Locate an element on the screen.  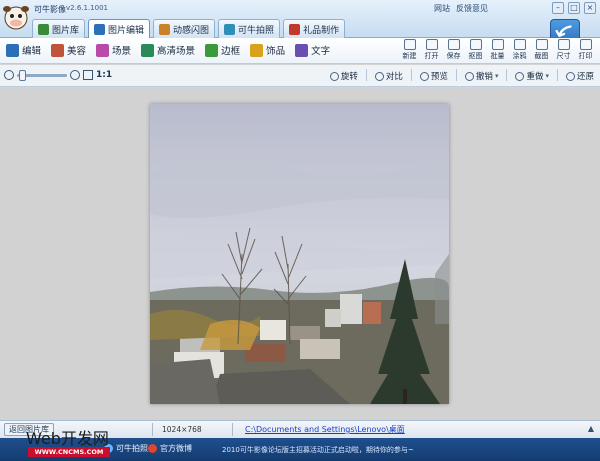
screenshot-button: 截图 is located at coordinates (541, 51).